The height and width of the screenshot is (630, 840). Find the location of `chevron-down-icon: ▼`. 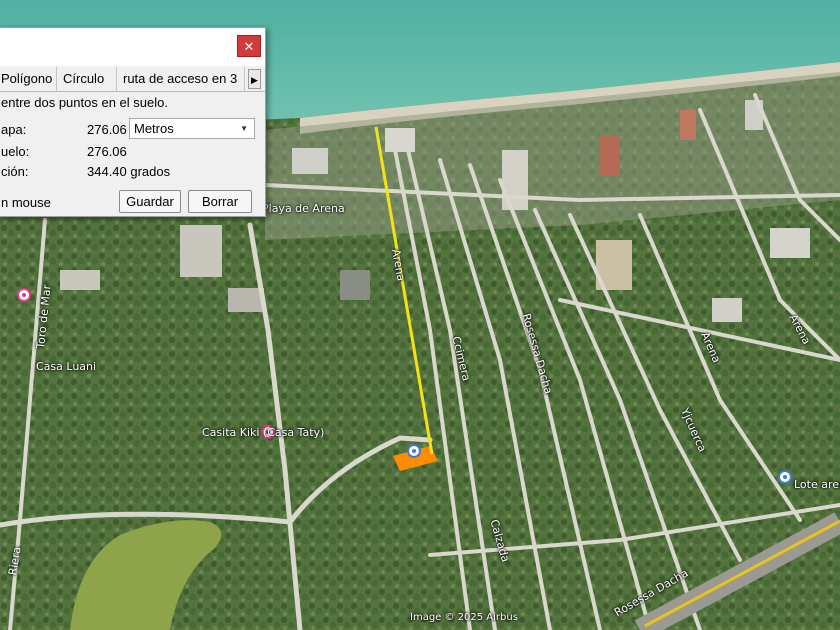

chevron-down-icon: ▼ is located at coordinates (244, 128).